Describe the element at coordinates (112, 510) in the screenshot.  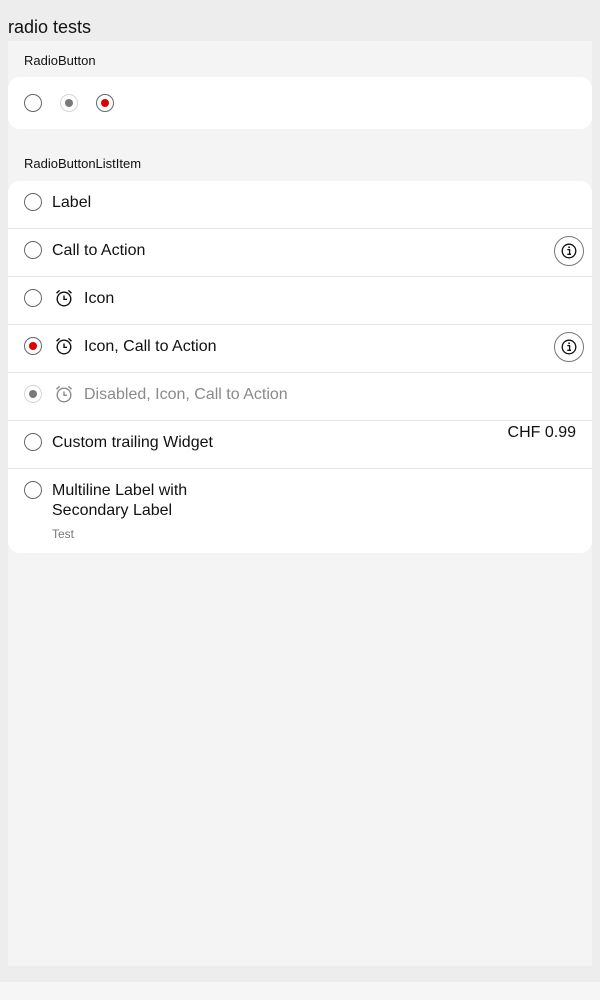
I see `list-item-text-line2: Secondary Label` at that location.